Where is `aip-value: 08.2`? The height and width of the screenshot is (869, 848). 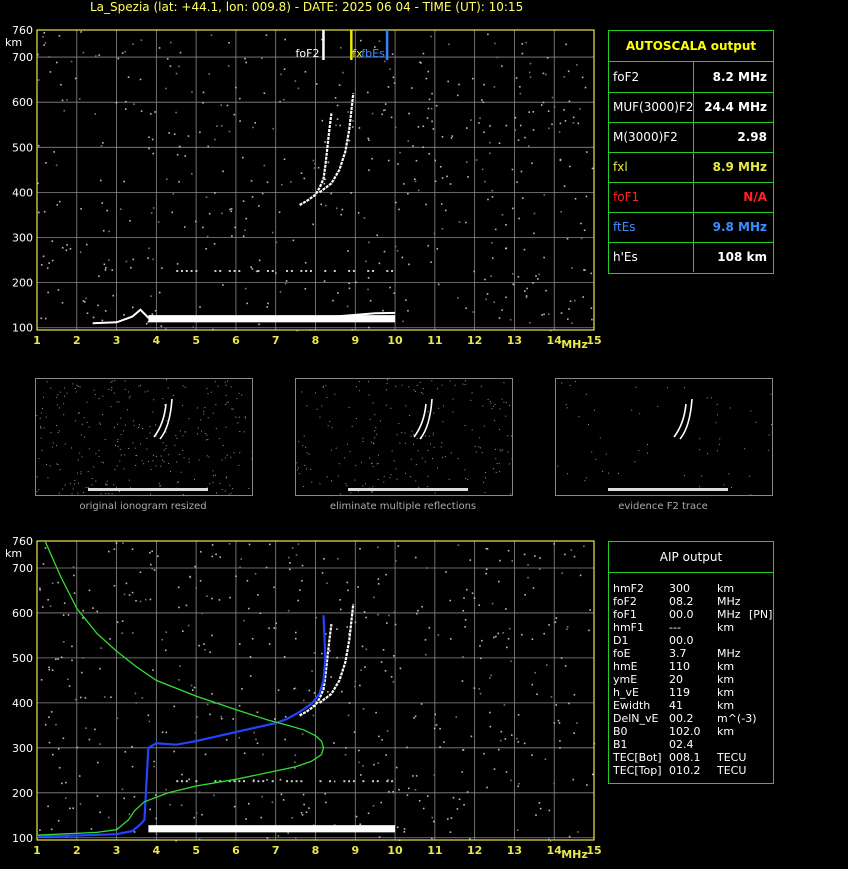 aip-value: 08.2 is located at coordinates (681, 601).